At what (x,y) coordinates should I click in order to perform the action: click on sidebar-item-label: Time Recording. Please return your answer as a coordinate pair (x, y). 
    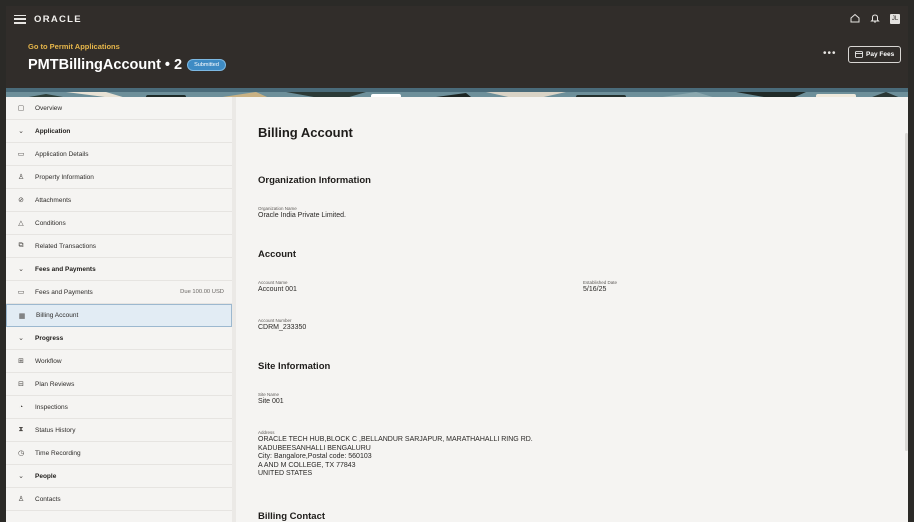
    Looking at the image, I should click on (58, 453).